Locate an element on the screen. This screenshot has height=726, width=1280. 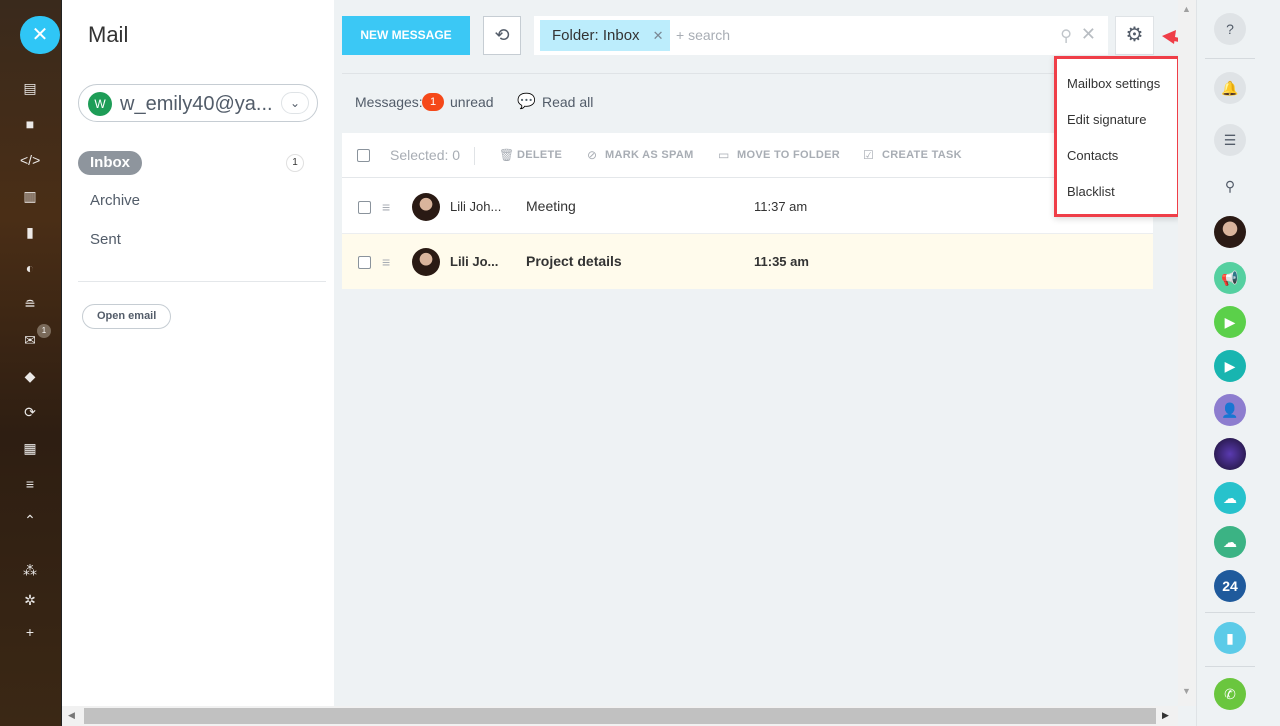
sitemap-icon: ⁂ is located at coordinates (30, 570).